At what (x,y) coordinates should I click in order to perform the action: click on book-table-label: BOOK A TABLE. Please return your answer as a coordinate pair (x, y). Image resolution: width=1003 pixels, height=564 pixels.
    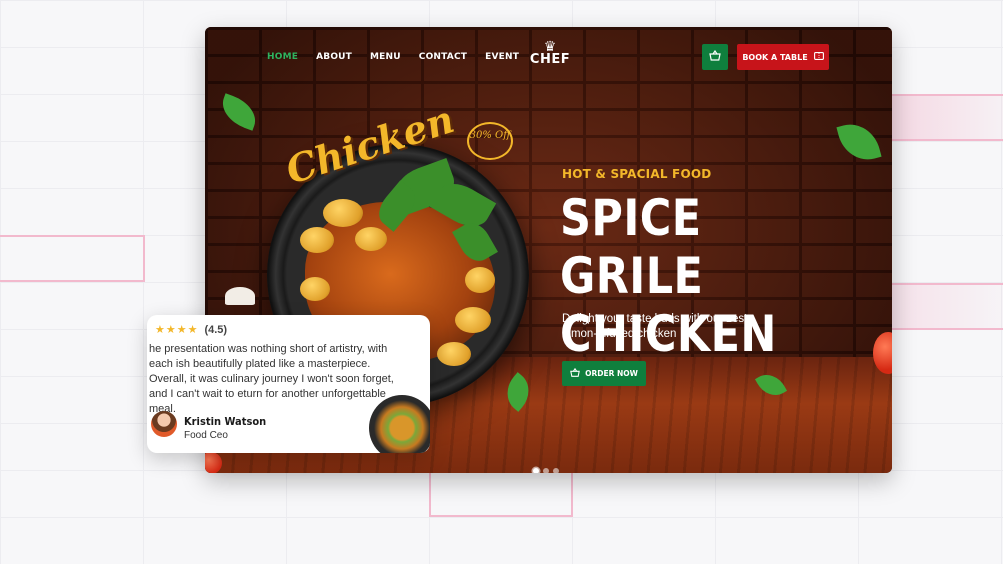
    Looking at the image, I should click on (775, 57).